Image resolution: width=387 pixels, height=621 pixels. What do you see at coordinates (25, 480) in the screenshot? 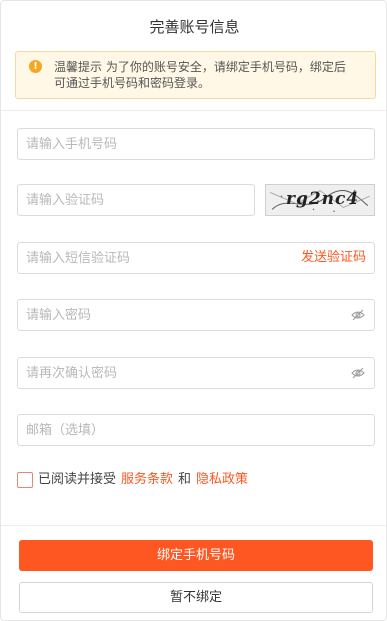
I see `agreement-checkbox` at bounding box center [25, 480].